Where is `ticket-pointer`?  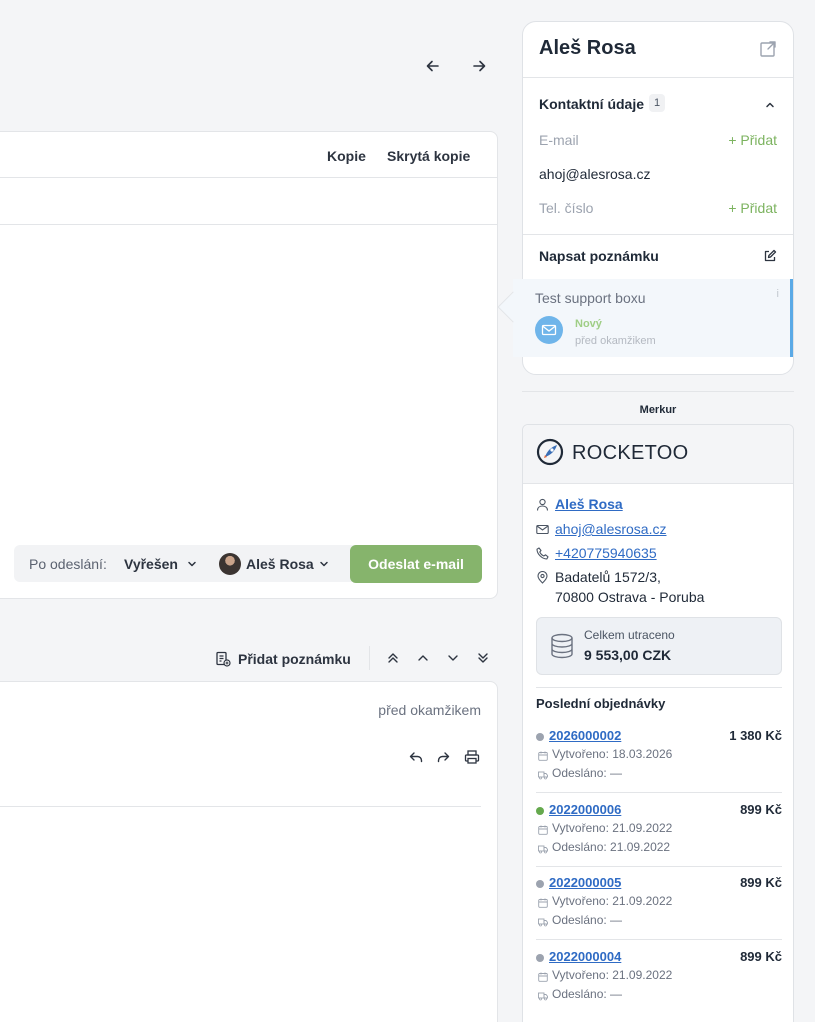
ticket-pointer is located at coordinates (513, 307).